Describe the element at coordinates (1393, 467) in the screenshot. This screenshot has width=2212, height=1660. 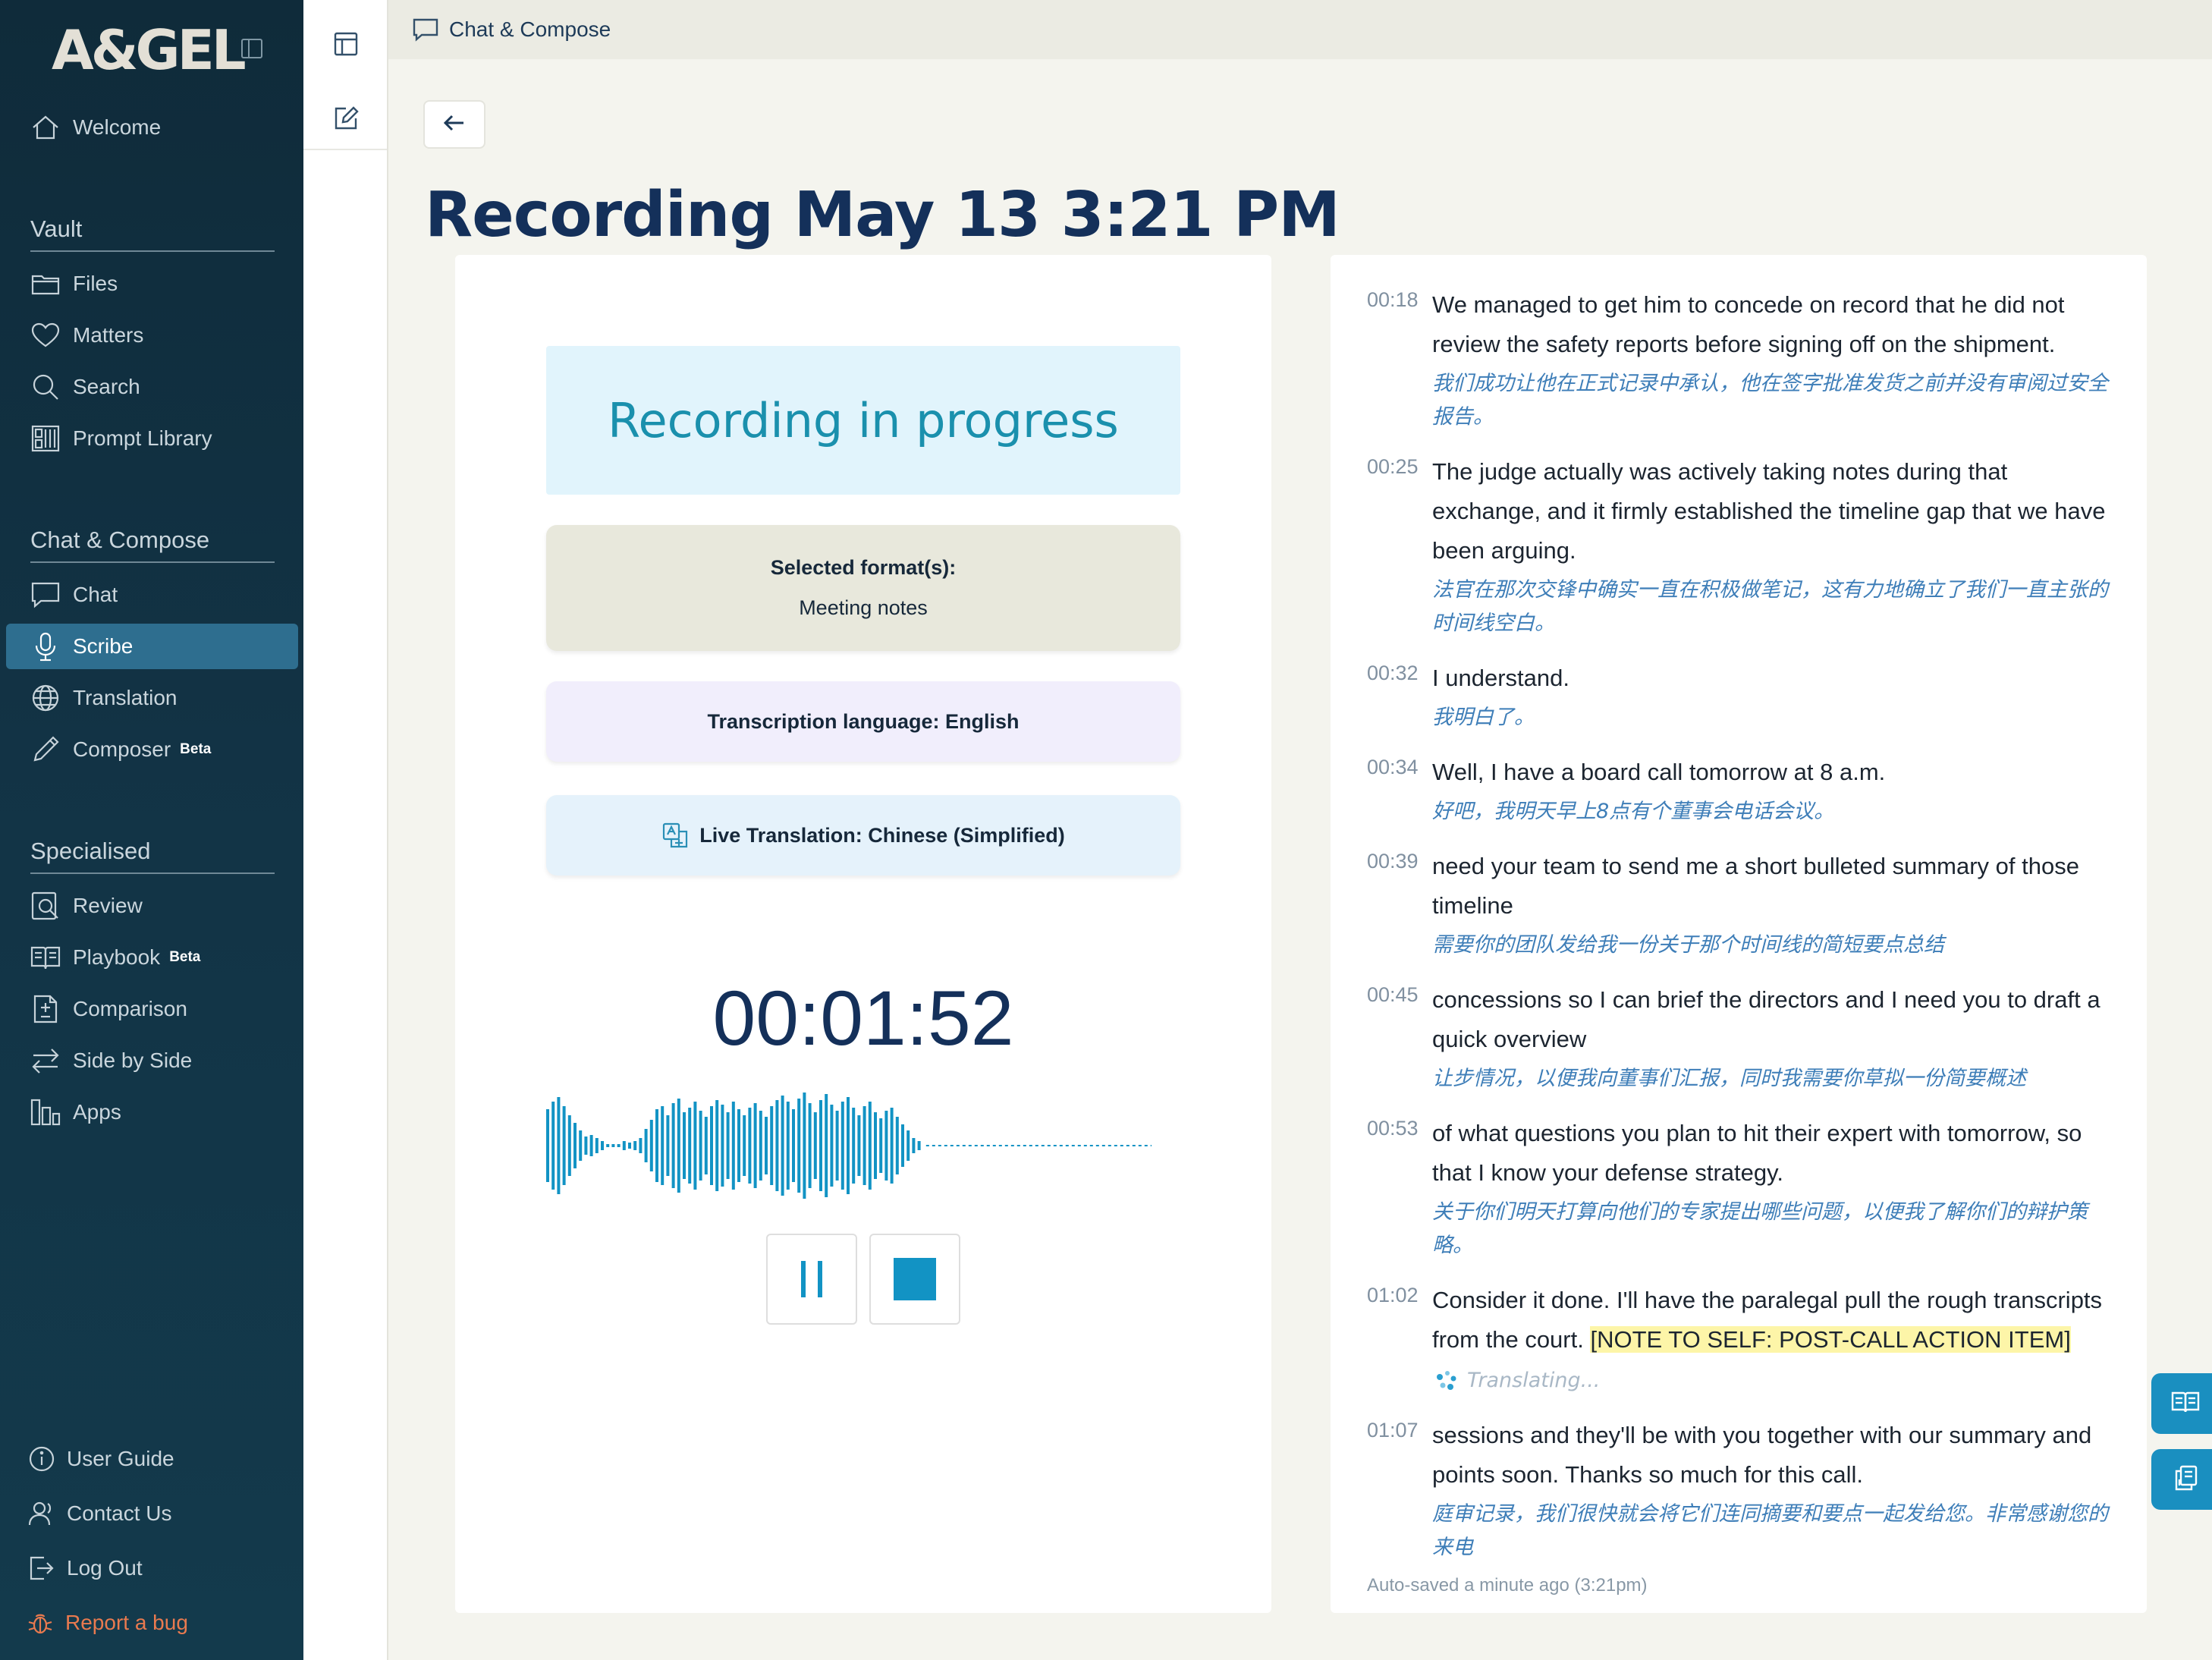
I see `segment-timestamp: 00:25` at that location.